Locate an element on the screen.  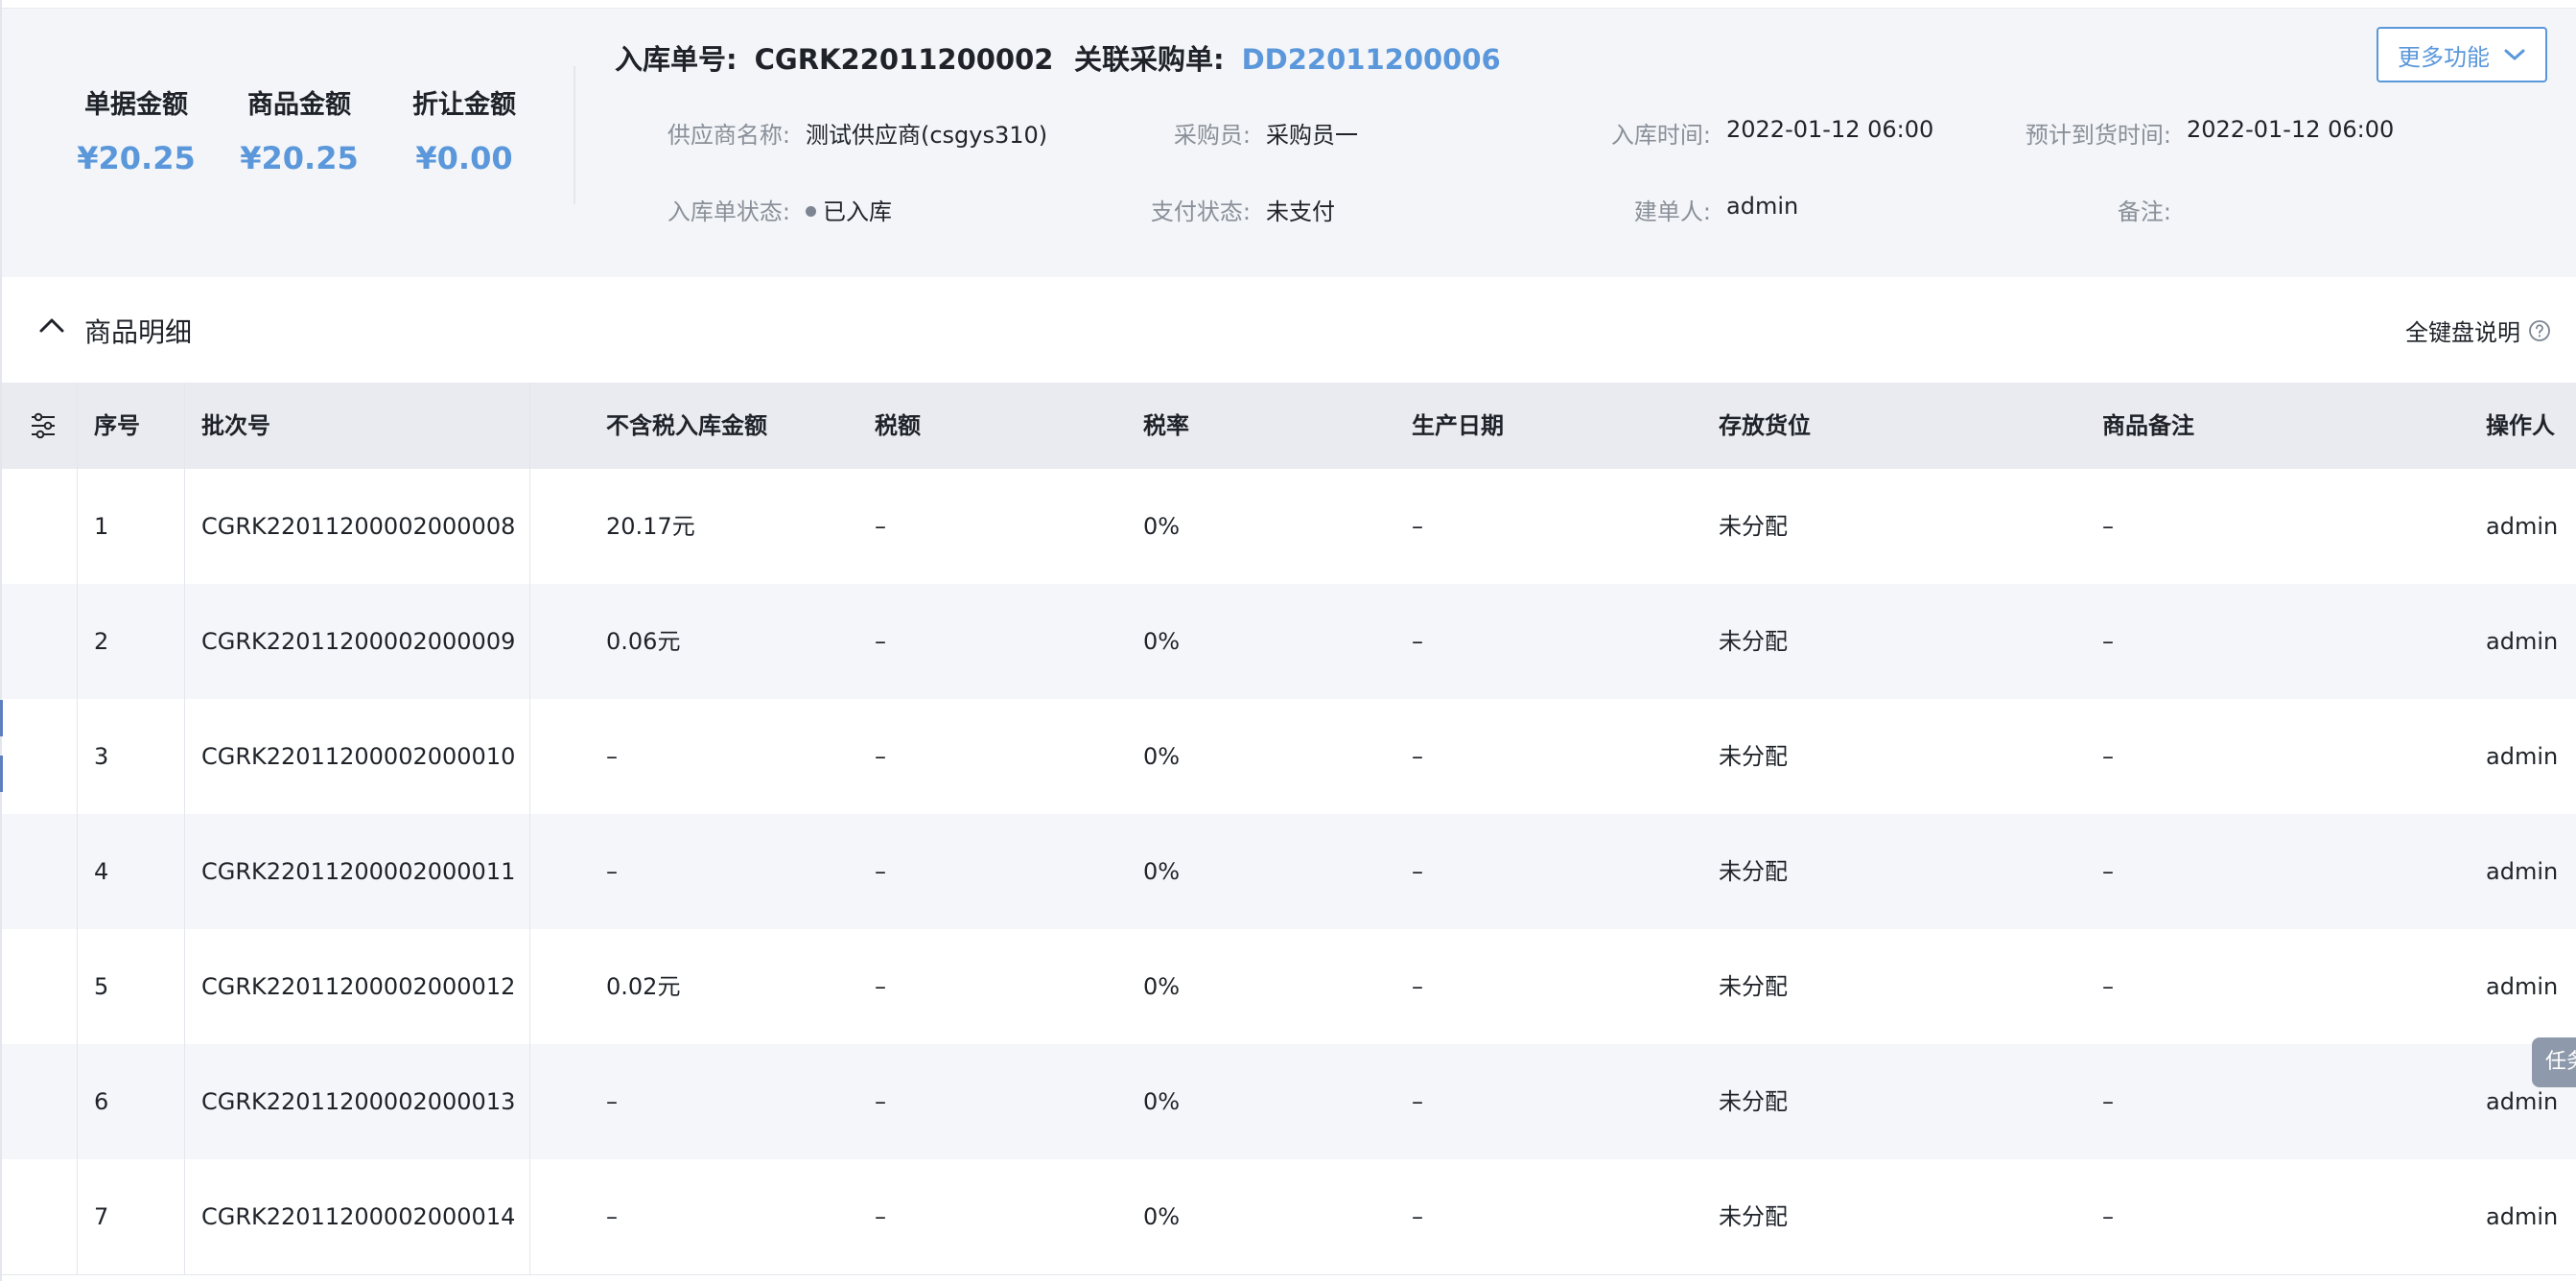
remark-label: 备注: is located at coordinates (2144, 211).